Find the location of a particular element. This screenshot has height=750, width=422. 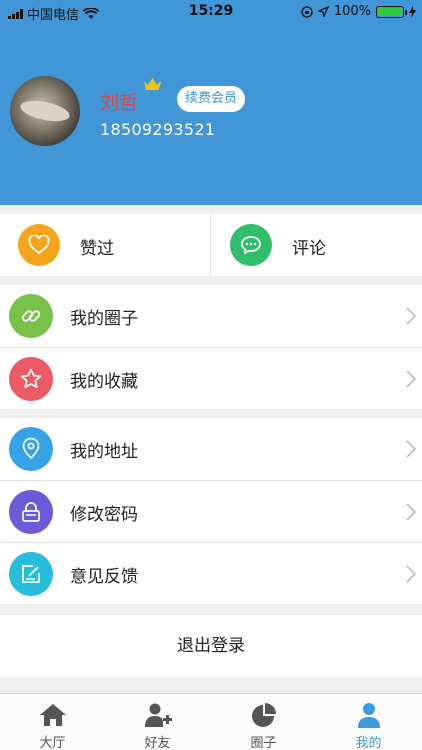

menu-item-label: 我的圈子 is located at coordinates (104, 319).